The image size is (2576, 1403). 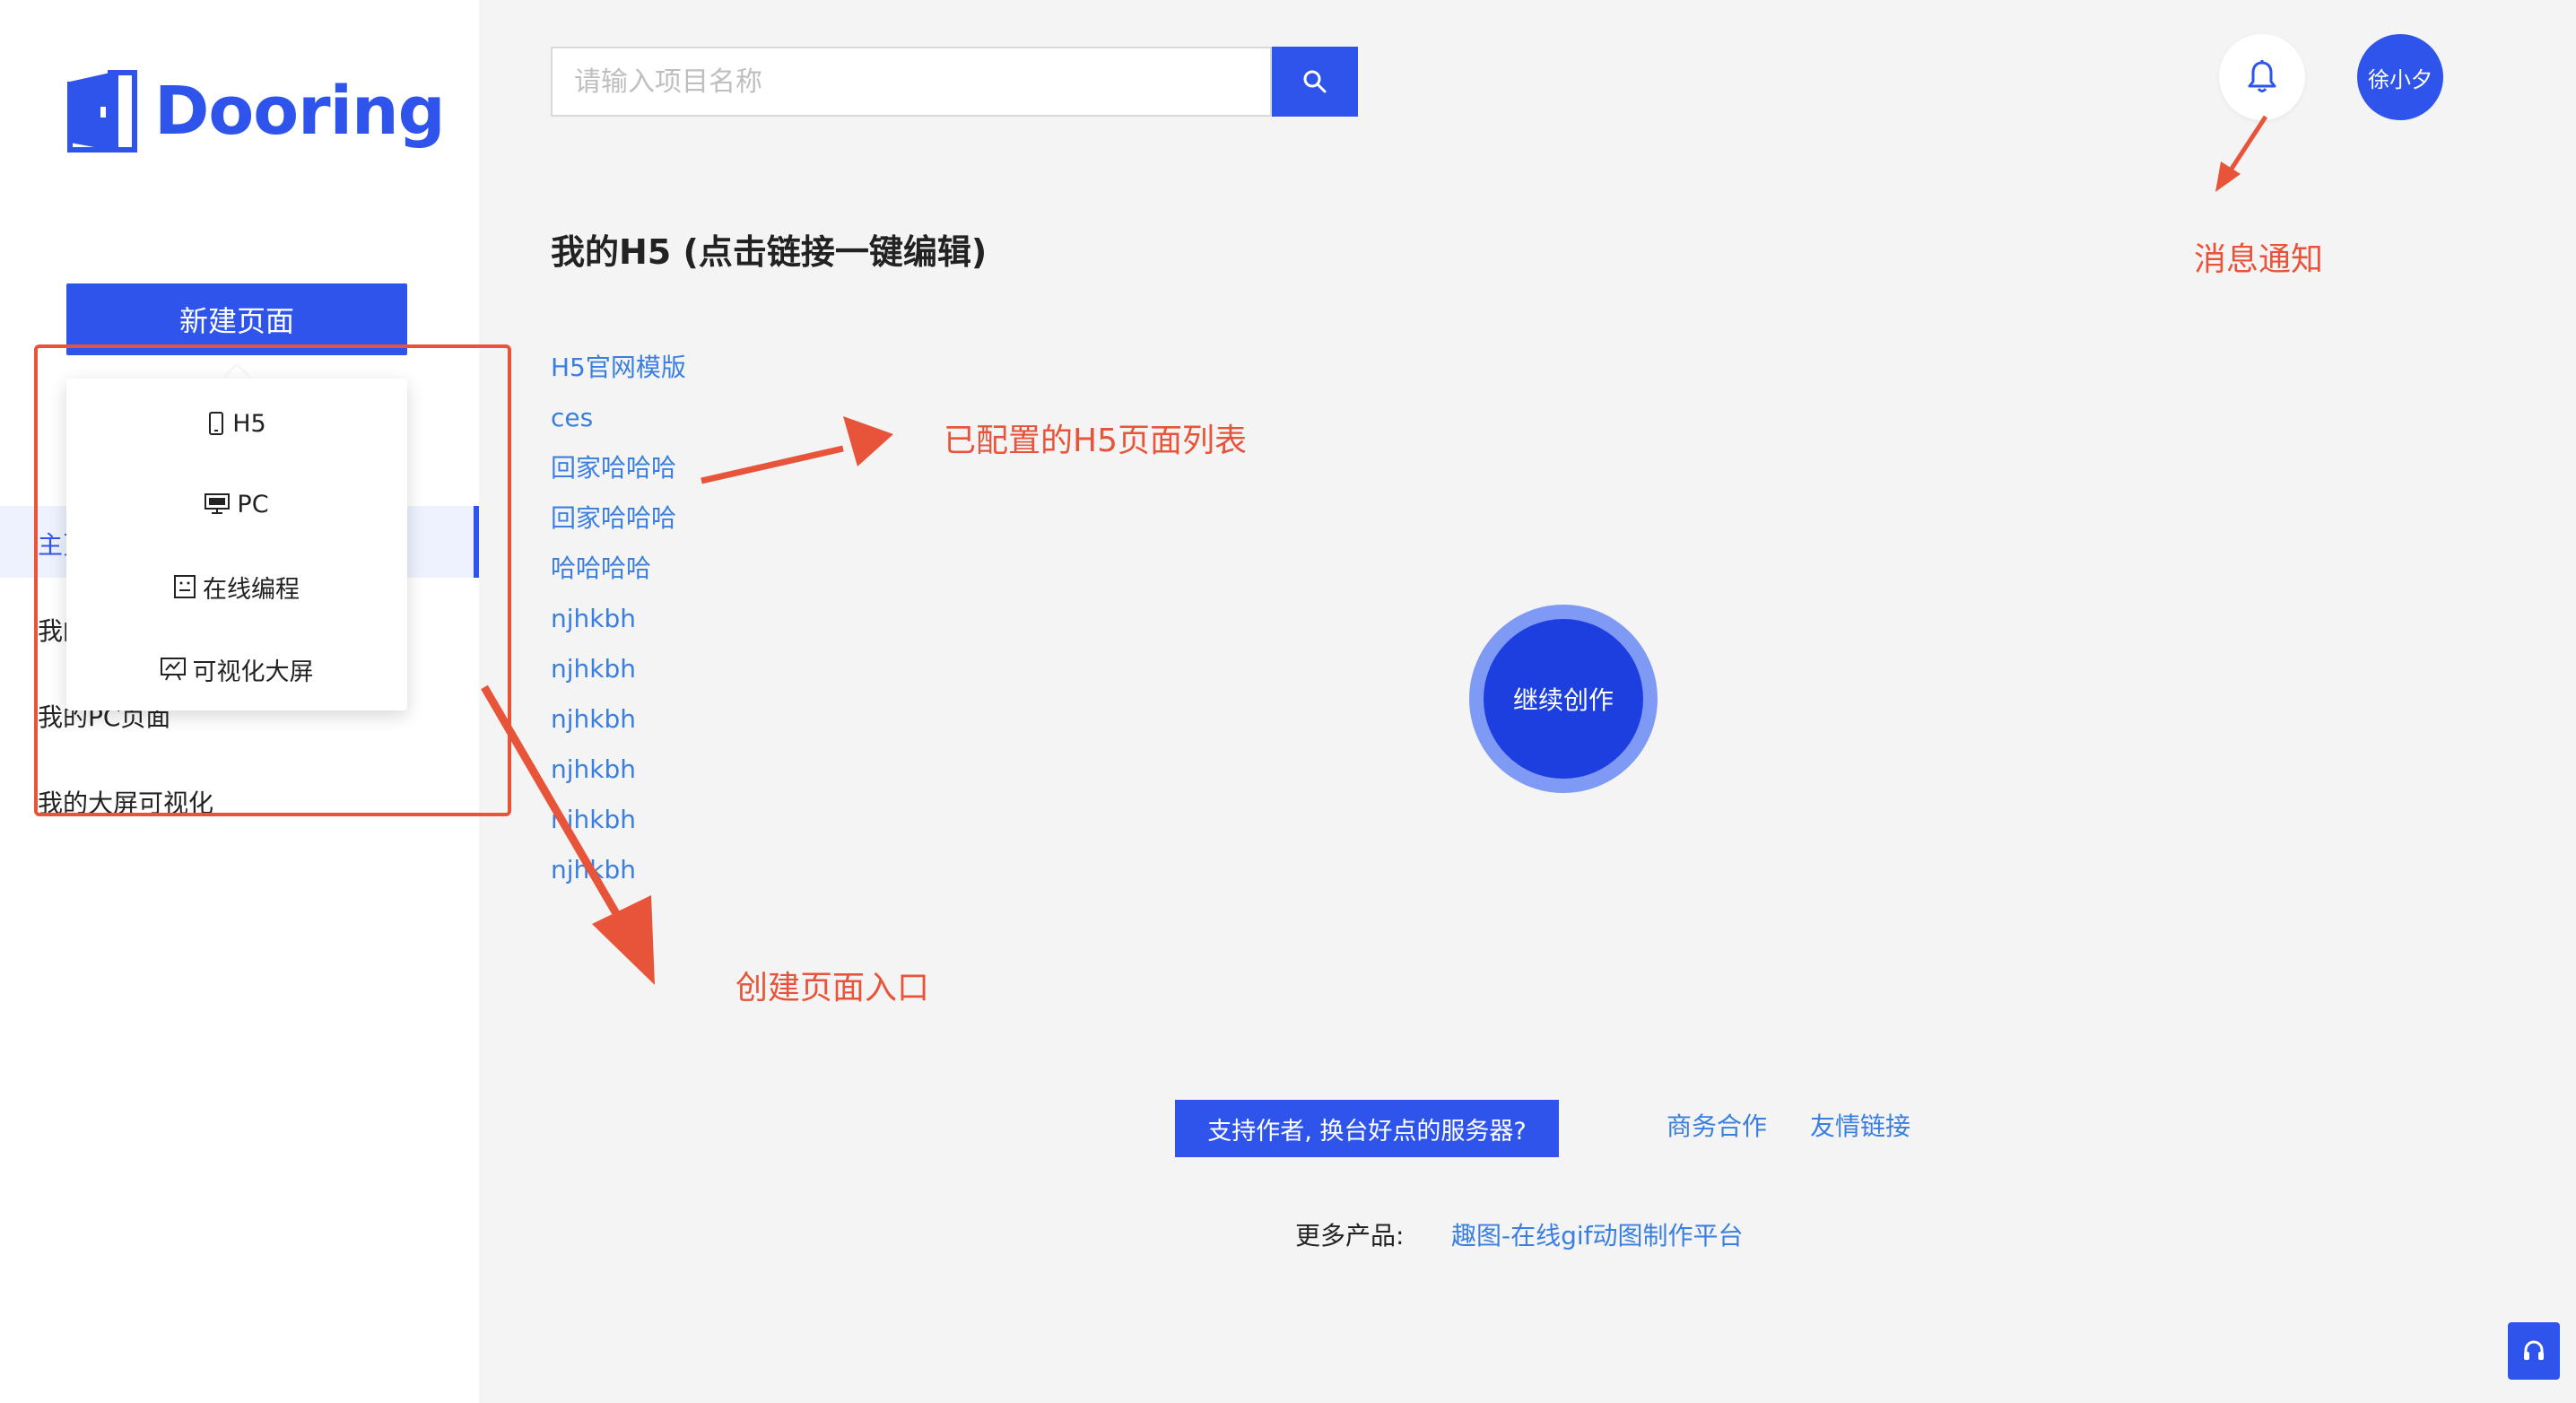 I want to click on bell-icon, so click(x=2262, y=76).